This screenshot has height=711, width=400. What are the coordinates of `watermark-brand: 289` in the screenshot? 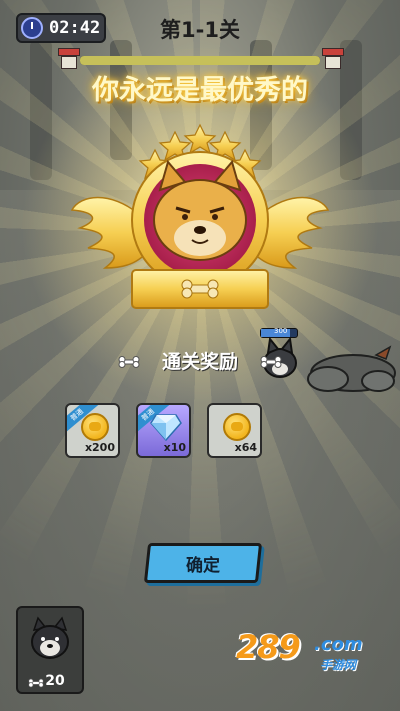 It's located at (268, 647).